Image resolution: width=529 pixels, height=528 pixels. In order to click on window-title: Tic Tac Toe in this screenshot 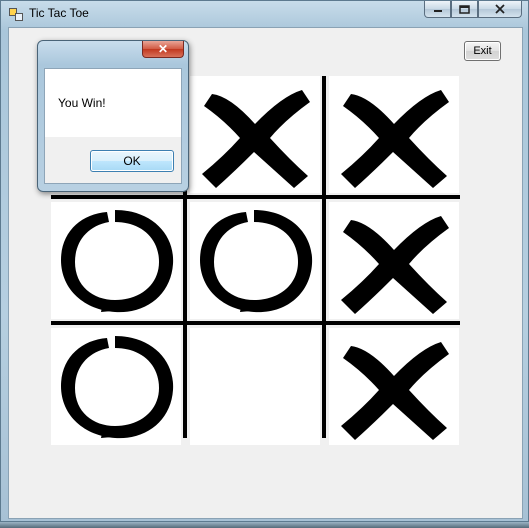, I will do `click(59, 13)`.